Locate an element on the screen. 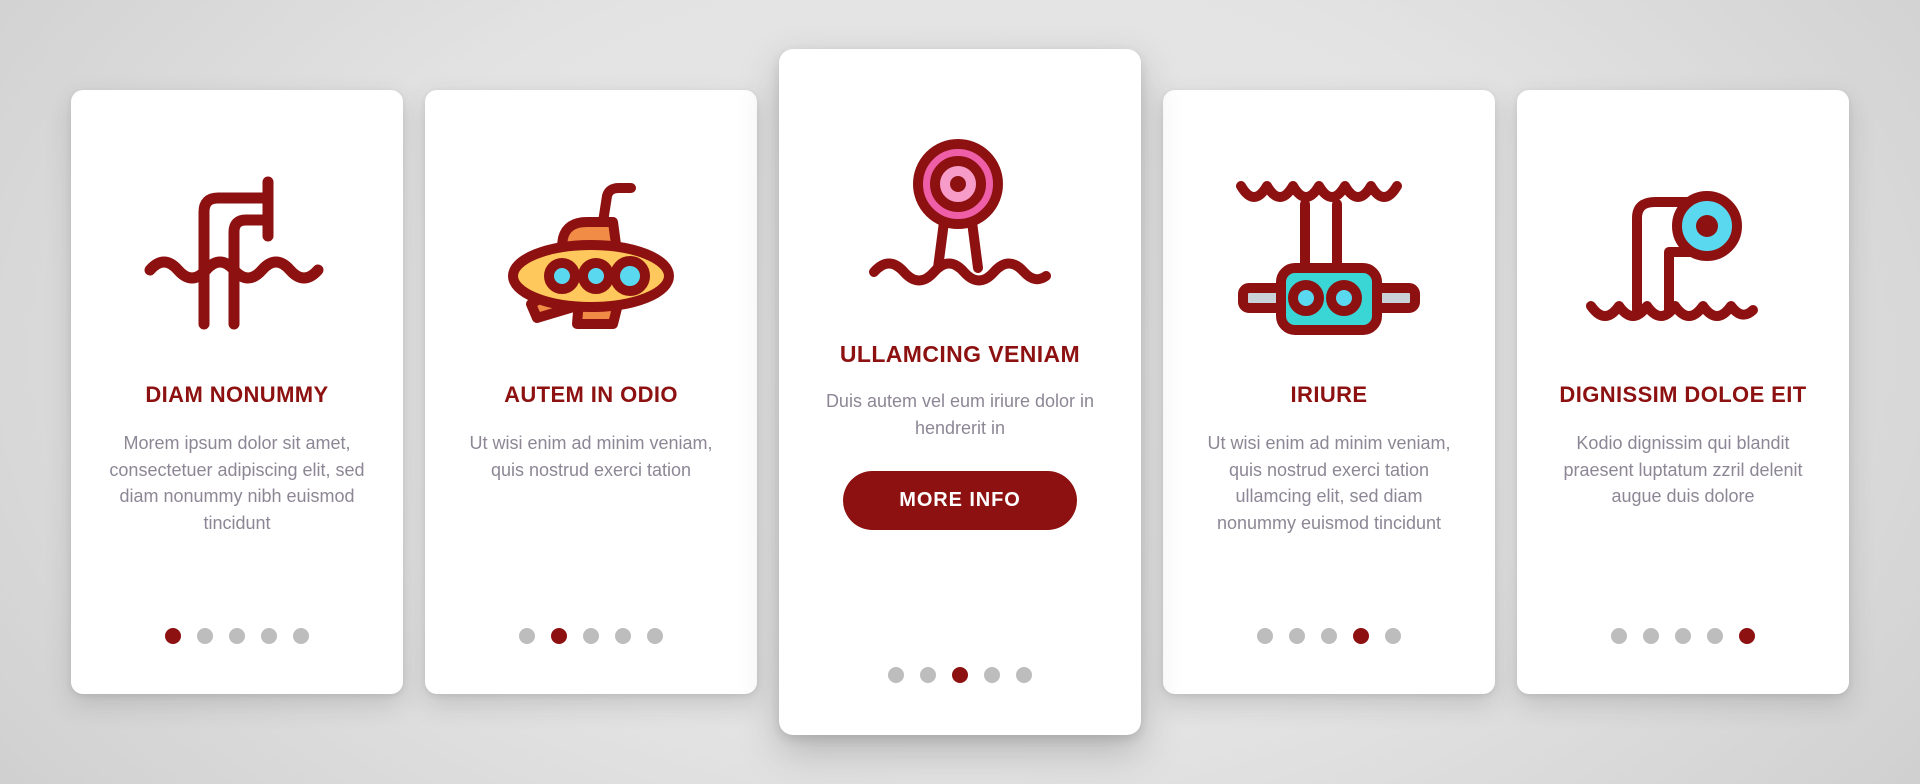 The image size is (1920, 784). card-title: DIGNISSIM DOLOE EIT is located at coordinates (1683, 394).